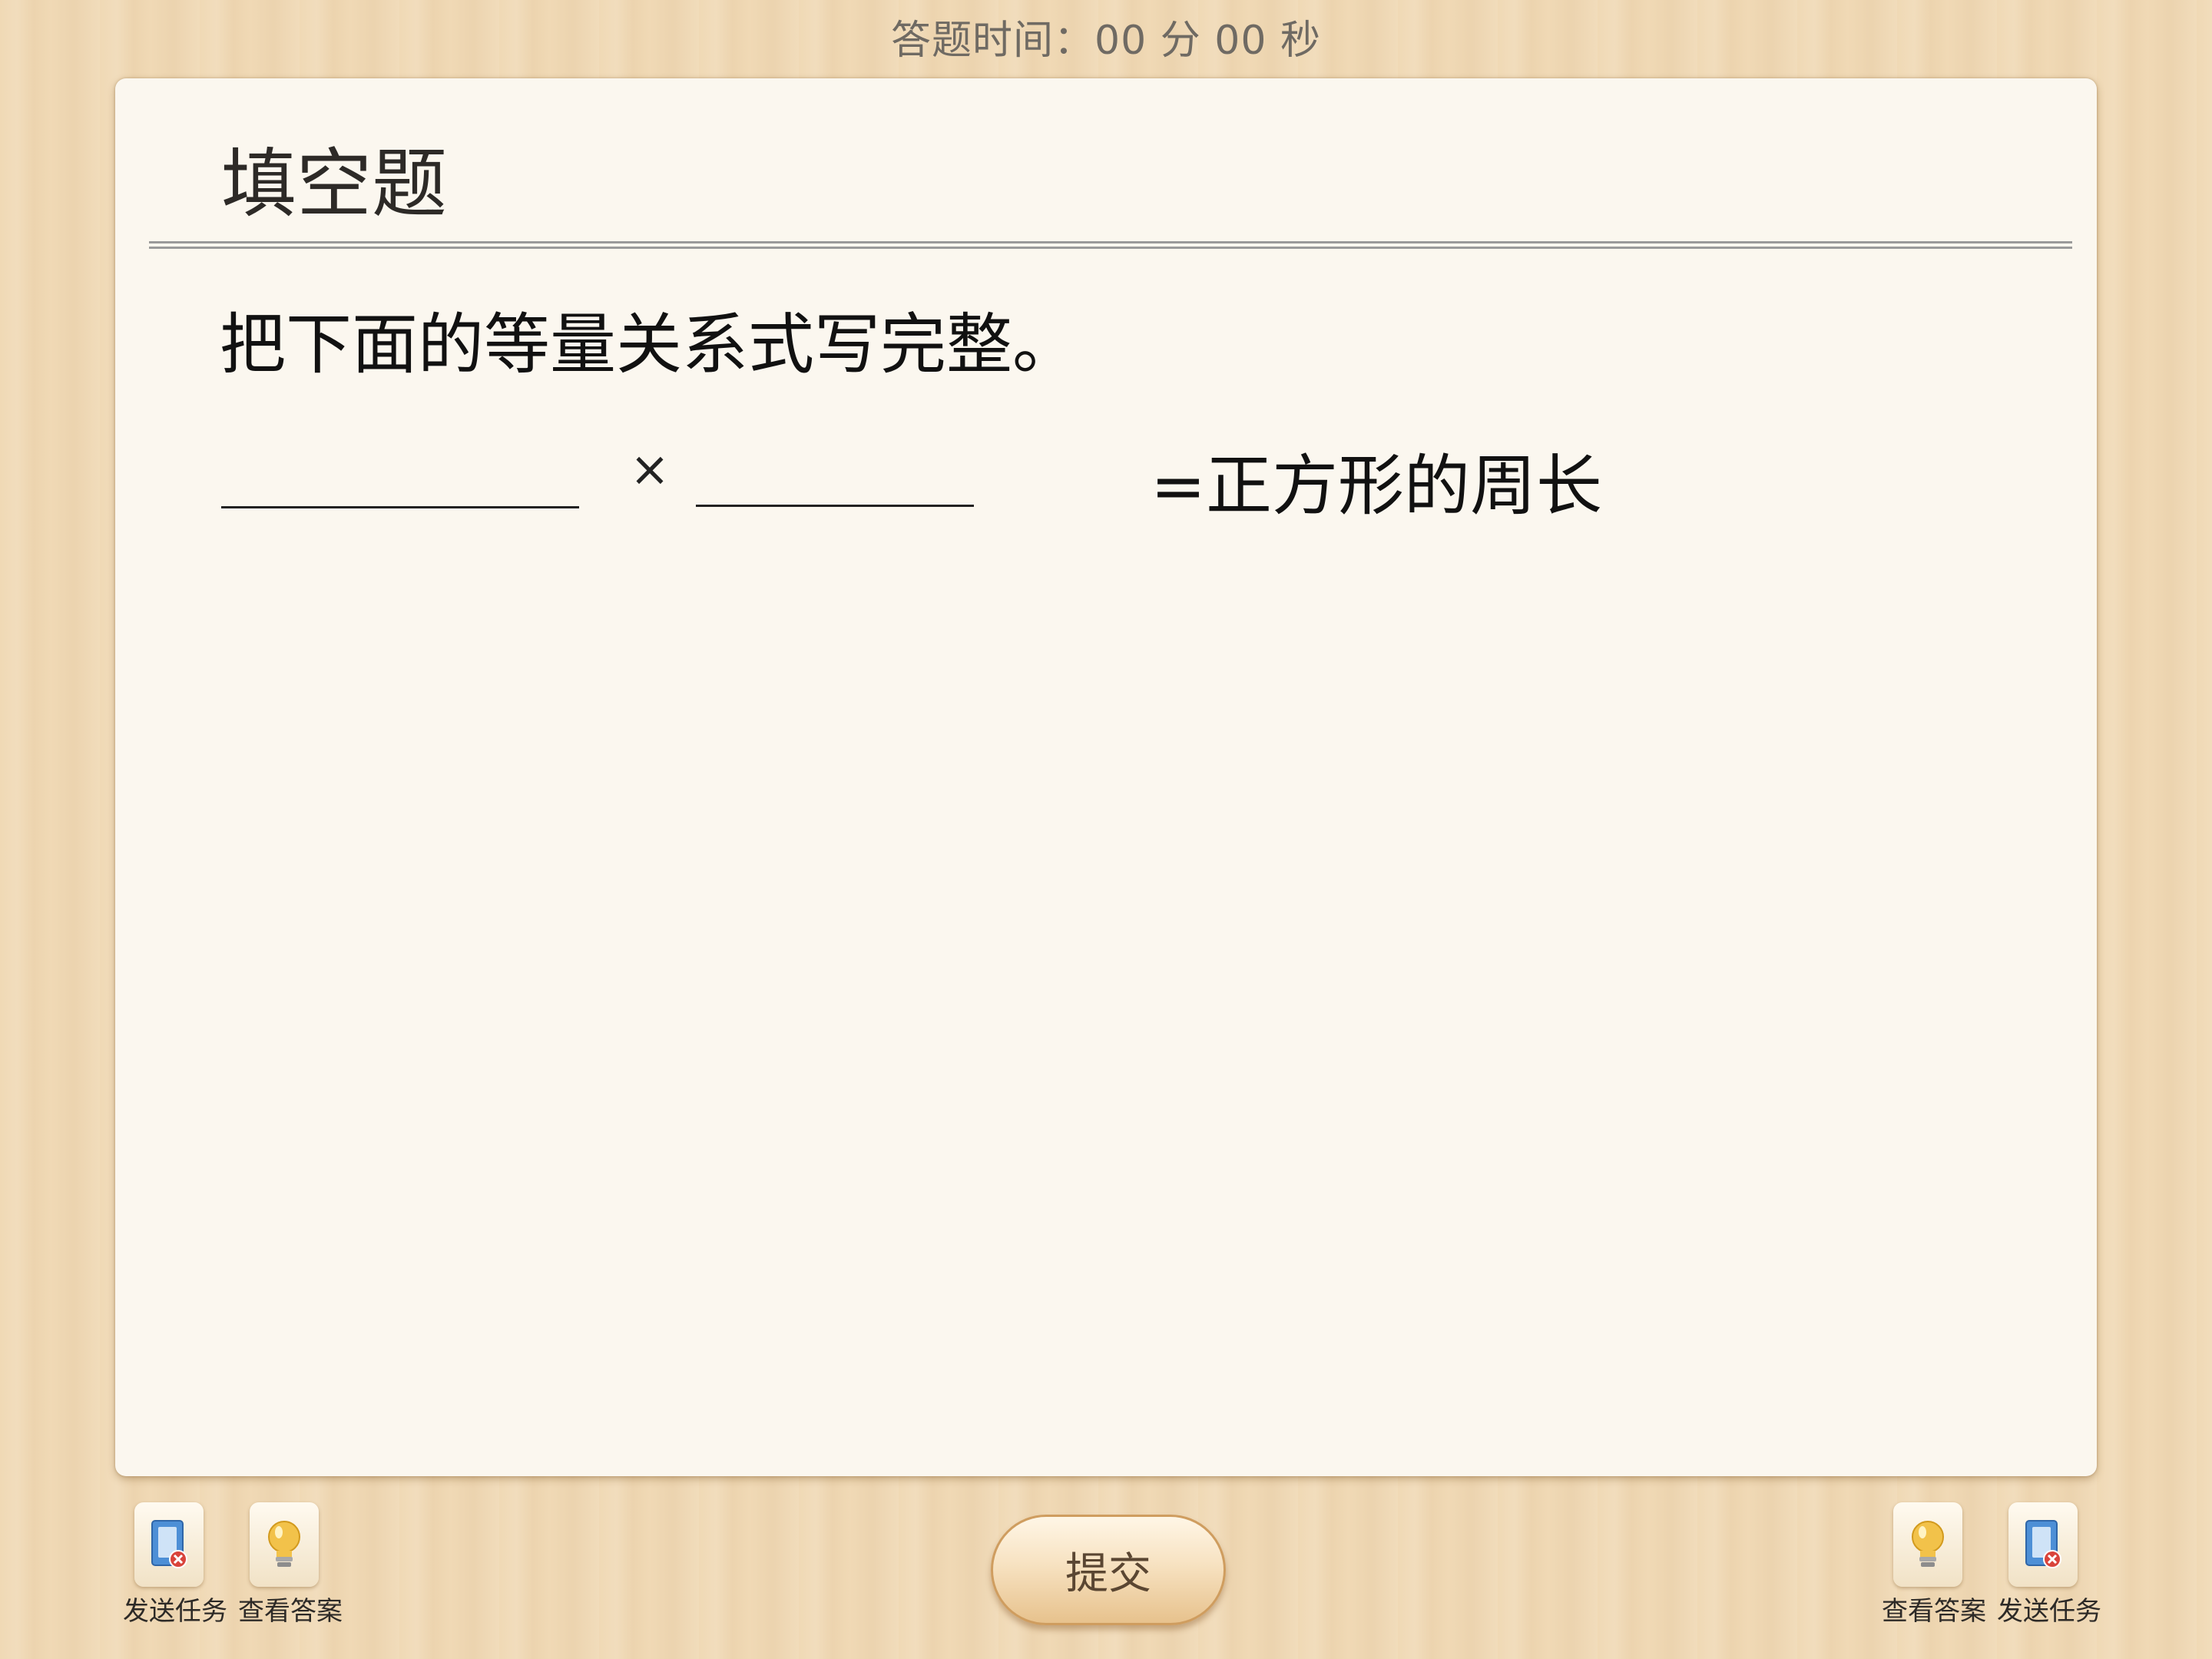 The height and width of the screenshot is (1659, 2212). I want to click on send-task-button-left: 发送任务, so click(175, 1565).